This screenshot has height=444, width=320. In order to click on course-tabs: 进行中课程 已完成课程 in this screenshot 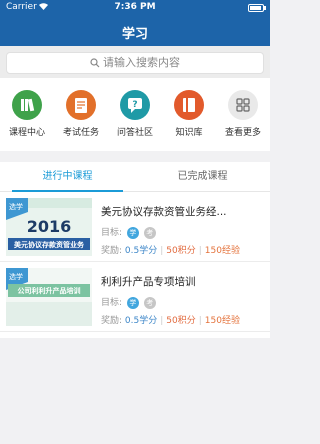, I will do `click(135, 177)`.